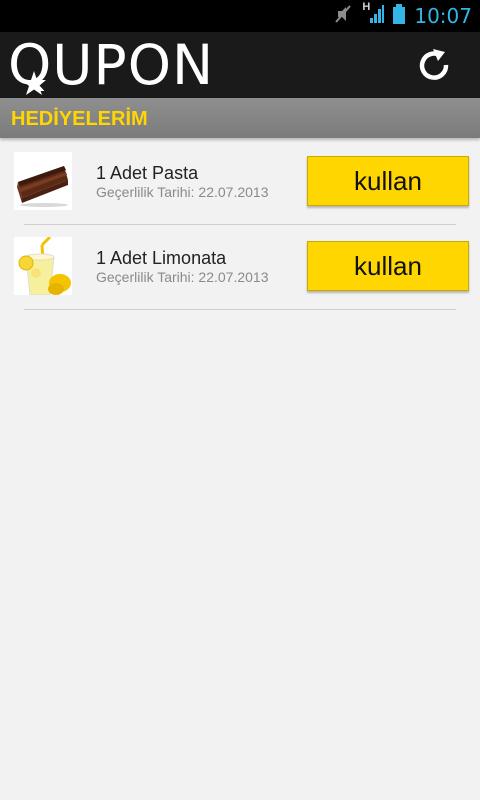 This screenshot has width=480, height=800. What do you see at coordinates (240, 309) in the screenshot?
I see `divider` at bounding box center [240, 309].